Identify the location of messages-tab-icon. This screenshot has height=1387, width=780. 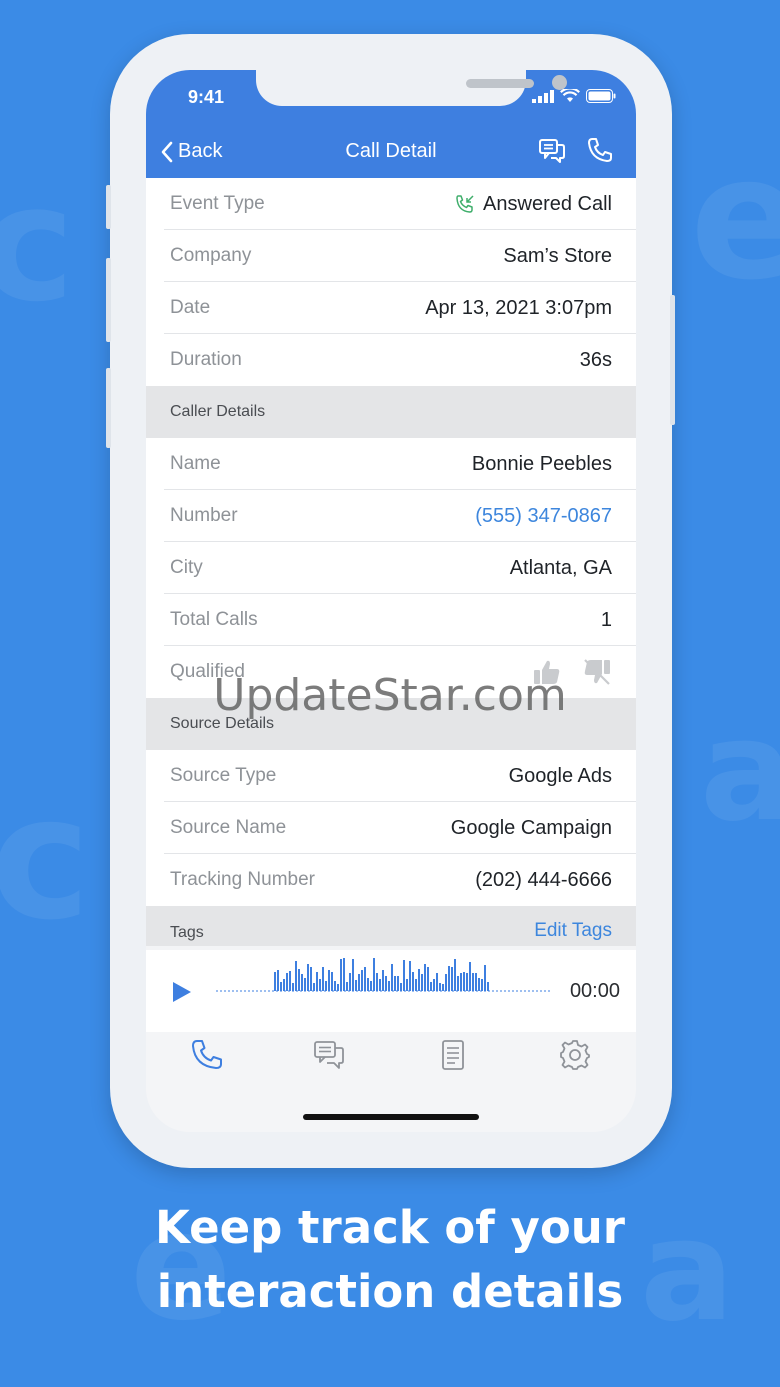
(329, 1055).